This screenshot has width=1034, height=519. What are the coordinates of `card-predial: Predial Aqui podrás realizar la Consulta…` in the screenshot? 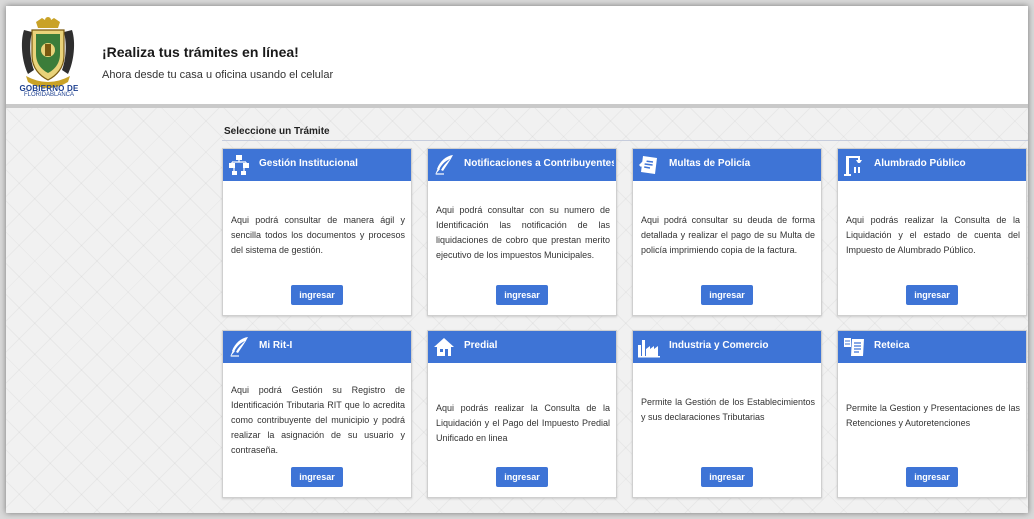 It's located at (522, 414).